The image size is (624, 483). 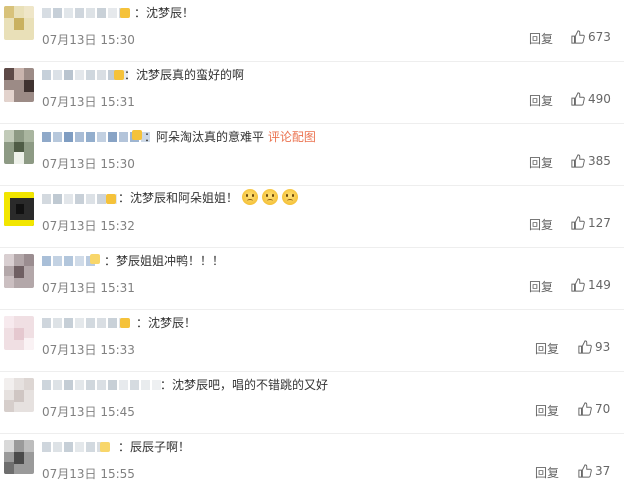 What do you see at coordinates (88, 474) in the screenshot?
I see `comment-time: 07月13日 15:55` at bounding box center [88, 474].